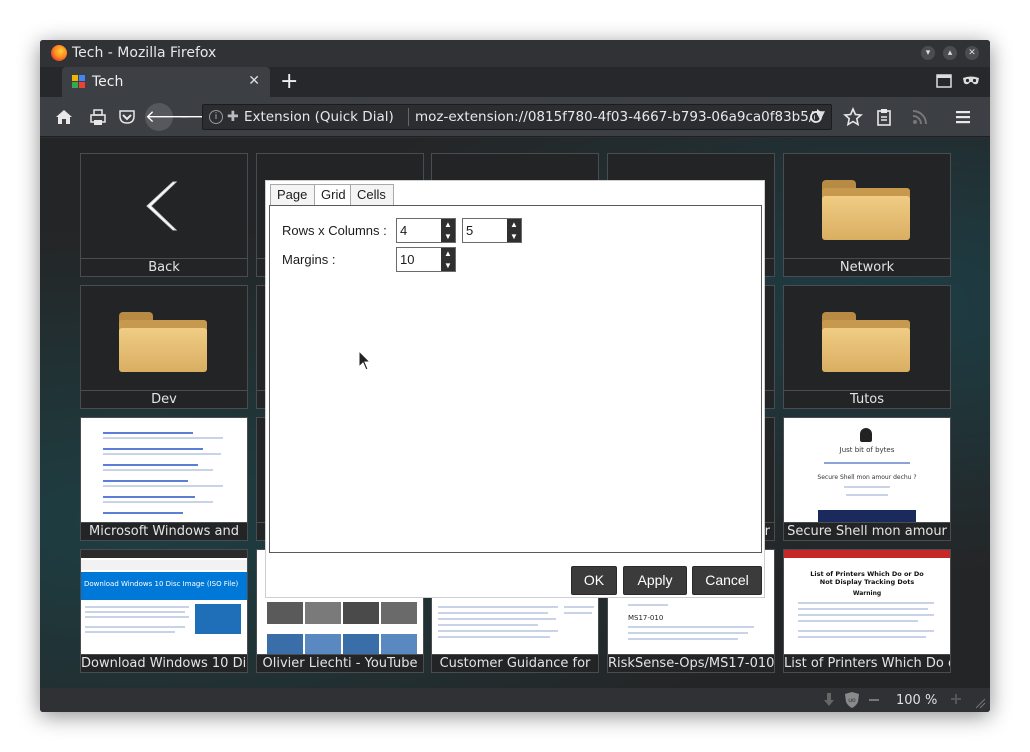 The height and width of the screenshot is (752, 1030). Describe the element at coordinates (426, 259) in the screenshot. I see `margins-spinbox: 10 ▲ ▼` at that location.